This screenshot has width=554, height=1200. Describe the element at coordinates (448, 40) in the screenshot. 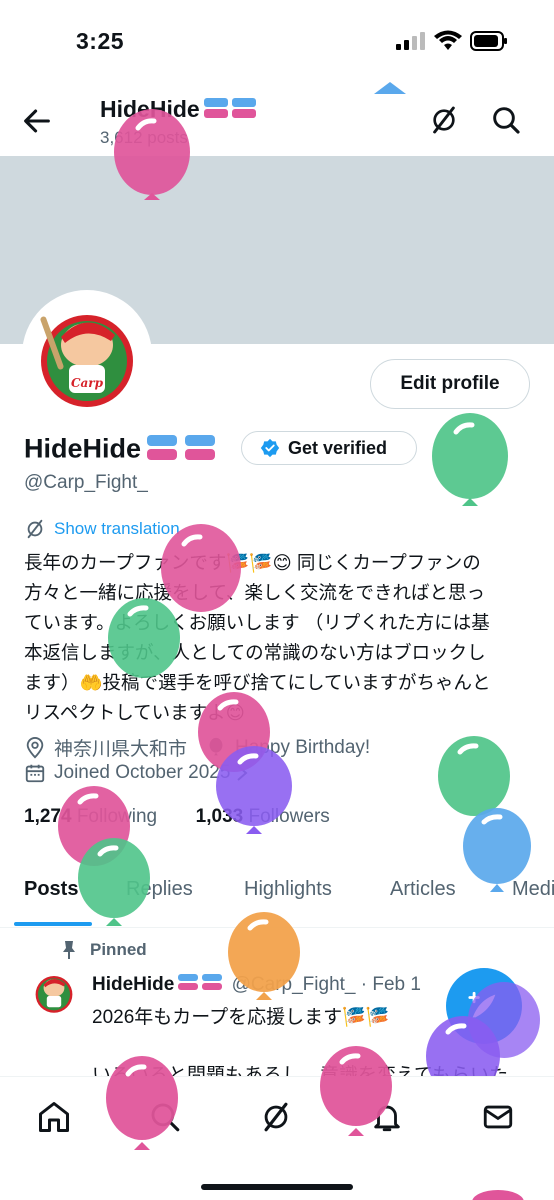

I see `wifi-icon` at that location.